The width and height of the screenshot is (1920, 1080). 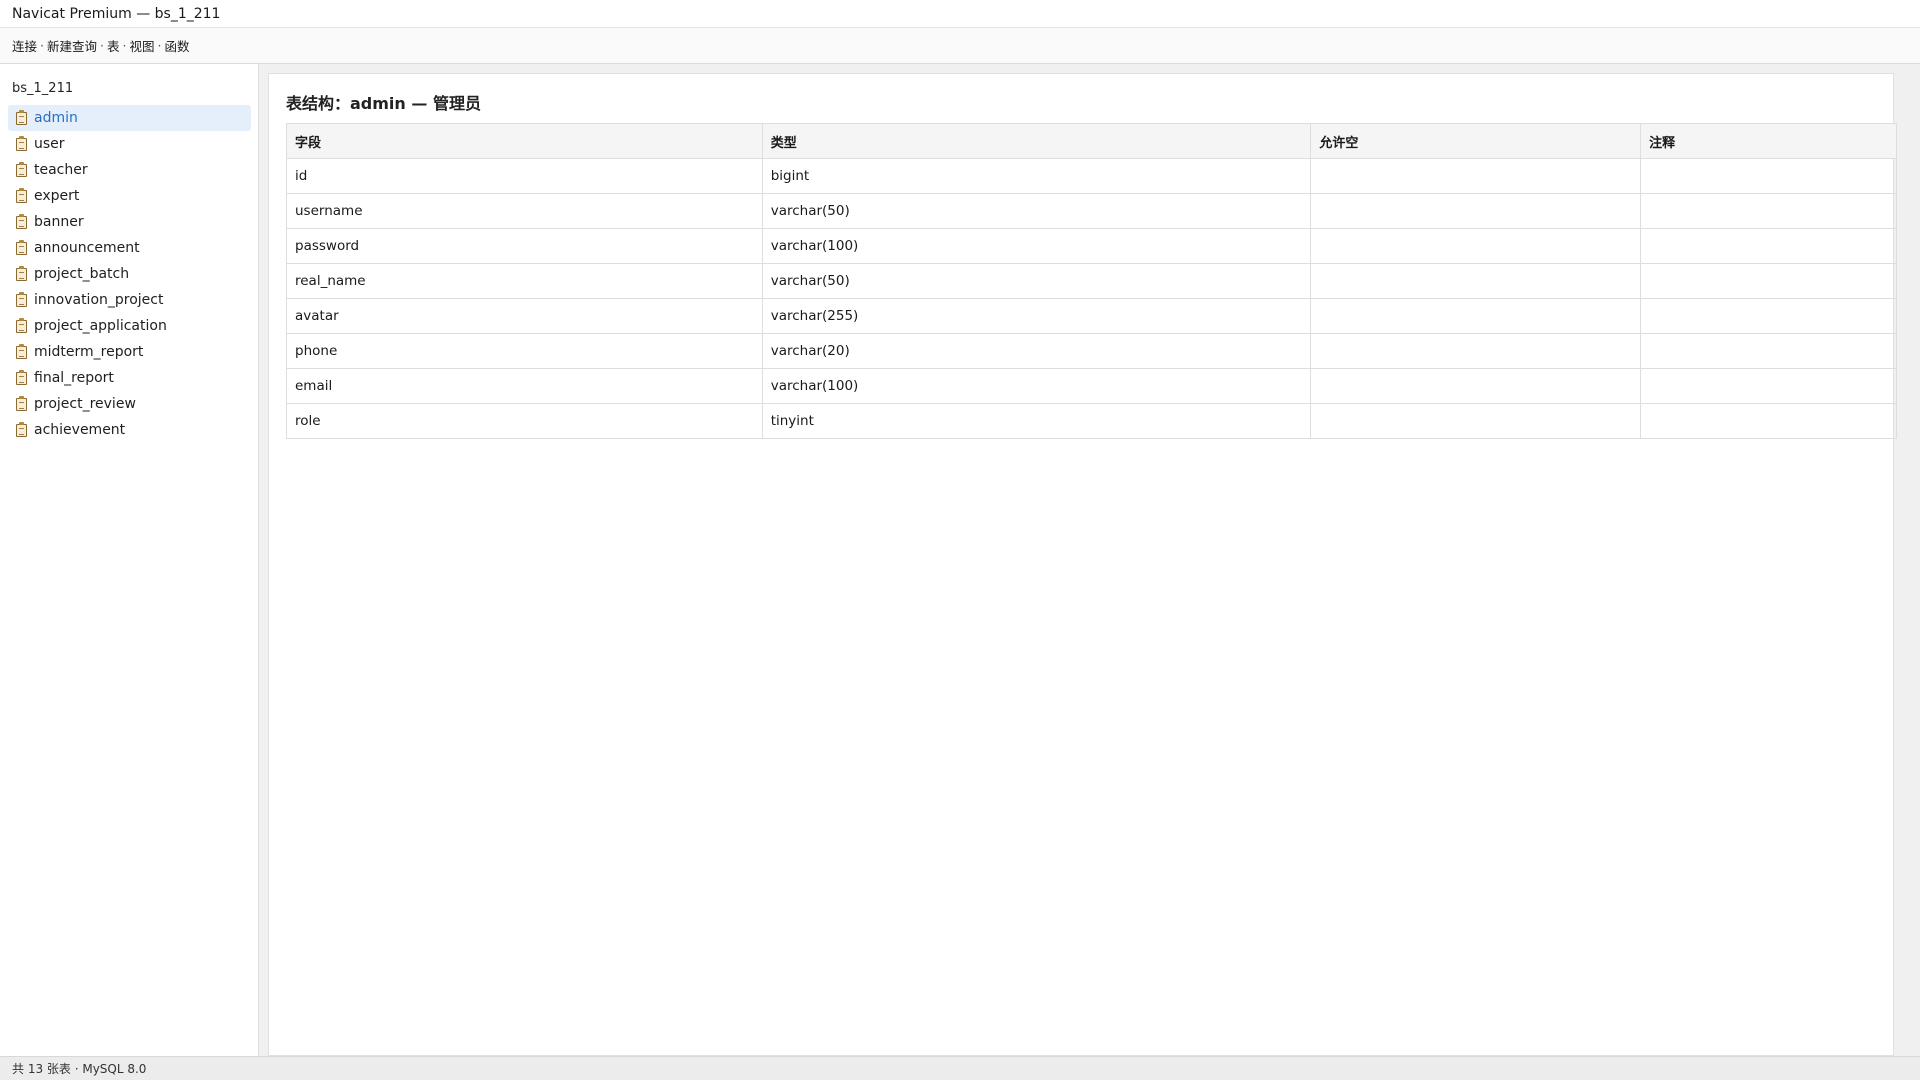 I want to click on column-header-field: 字段, so click(x=524, y=141).